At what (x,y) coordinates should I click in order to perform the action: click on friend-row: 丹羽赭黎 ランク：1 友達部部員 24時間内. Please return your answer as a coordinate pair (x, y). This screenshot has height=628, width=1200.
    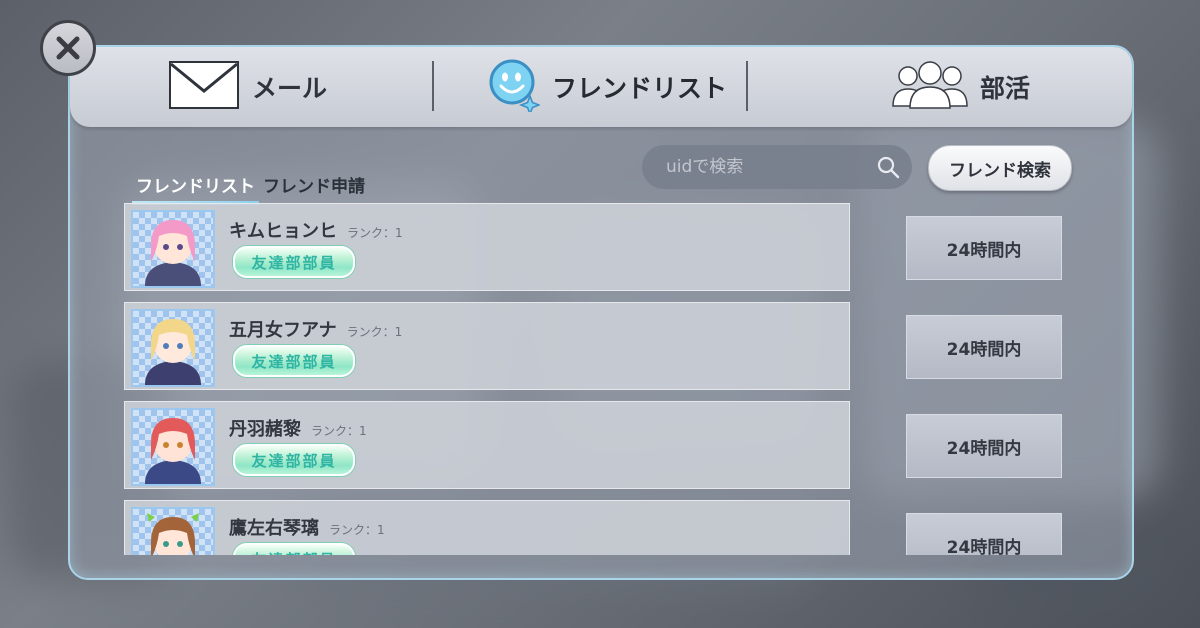
    Looking at the image, I should click on (619, 445).